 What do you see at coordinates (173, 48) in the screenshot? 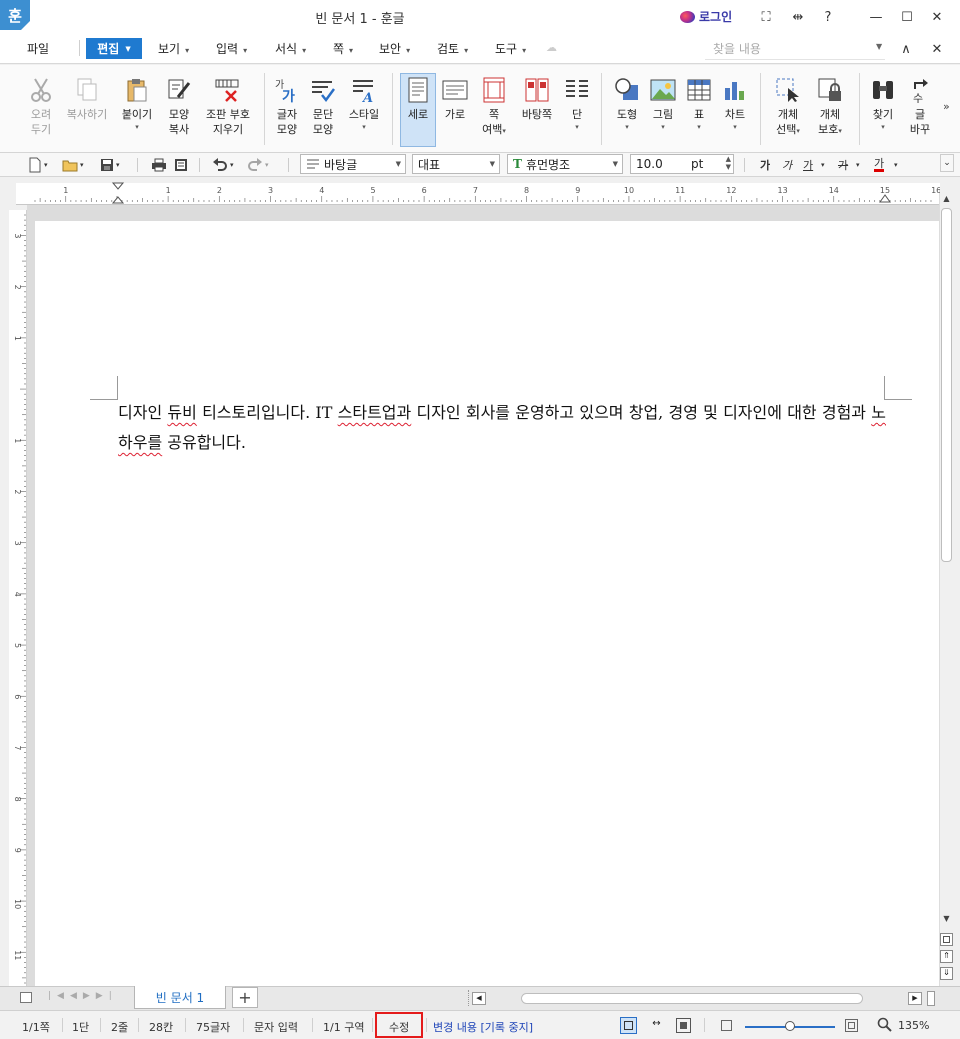
I see `menu-view: 보기 ▾` at bounding box center [173, 48].